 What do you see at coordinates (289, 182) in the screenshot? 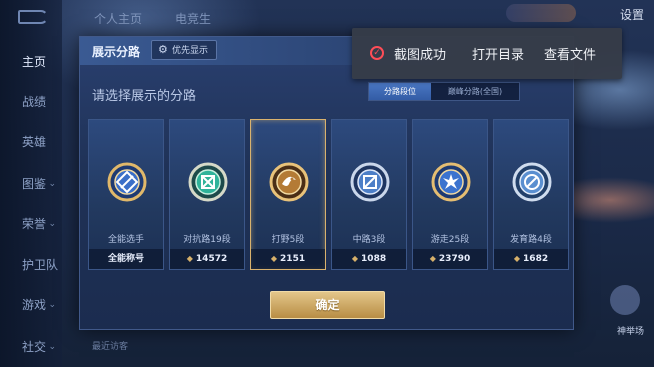
I see `jungle-emblem-icon` at bounding box center [289, 182].